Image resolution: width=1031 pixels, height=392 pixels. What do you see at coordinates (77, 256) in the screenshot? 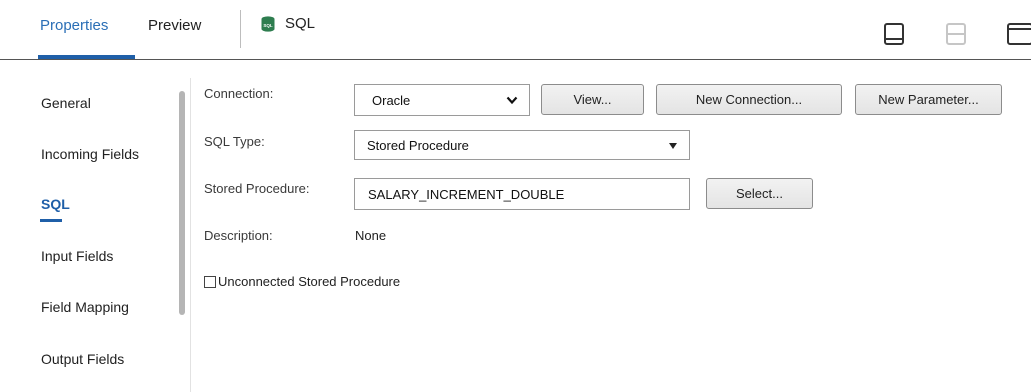
I see `nav-item-input-fields: Input Fields` at bounding box center [77, 256].